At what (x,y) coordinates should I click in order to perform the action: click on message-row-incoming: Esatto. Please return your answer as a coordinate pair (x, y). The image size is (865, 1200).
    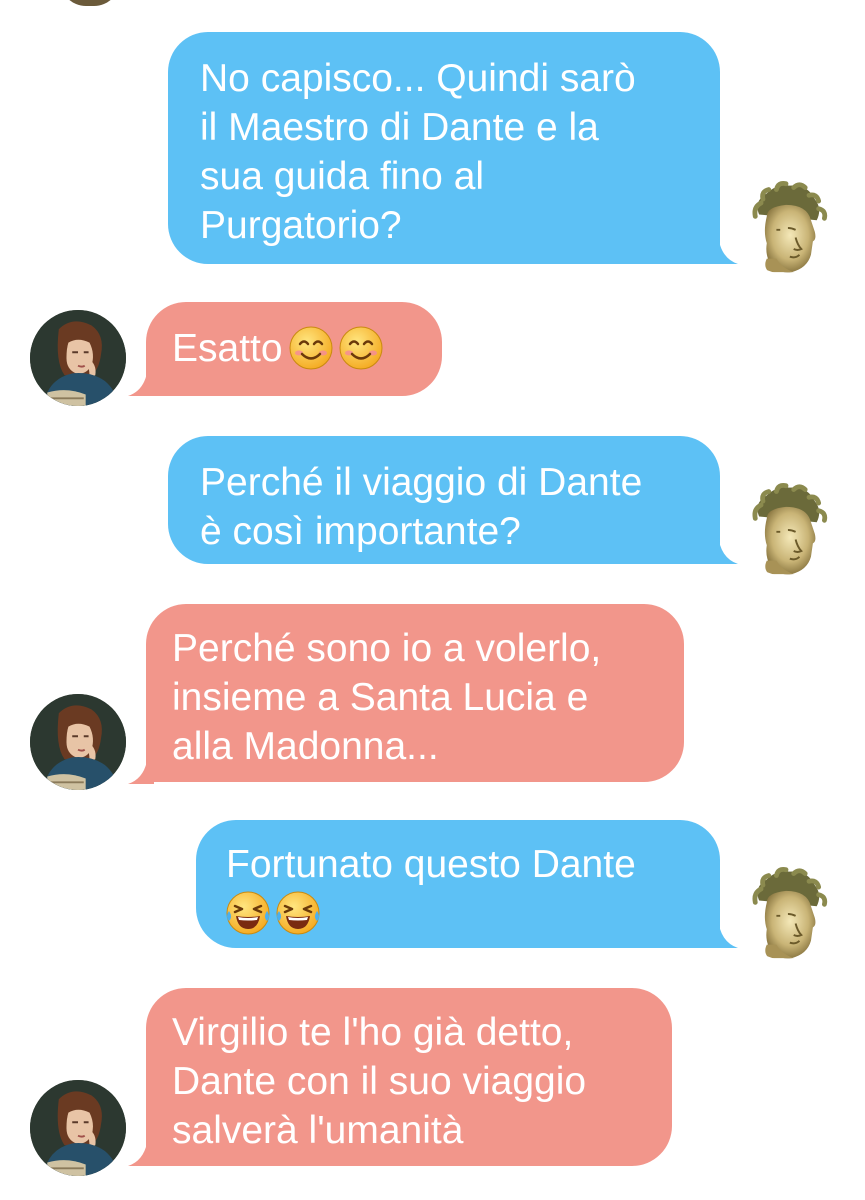
    Looking at the image, I should click on (432, 353).